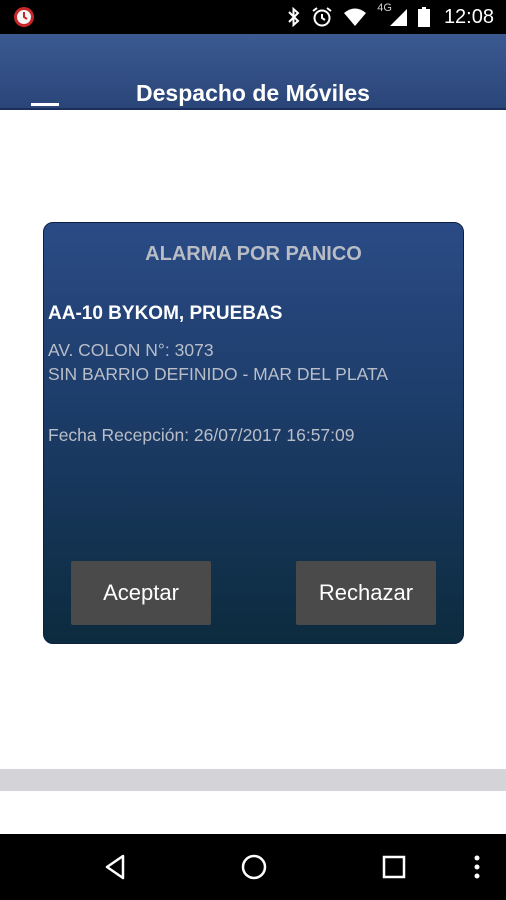  What do you see at coordinates (355, 17) in the screenshot?
I see `wifi-icon` at bounding box center [355, 17].